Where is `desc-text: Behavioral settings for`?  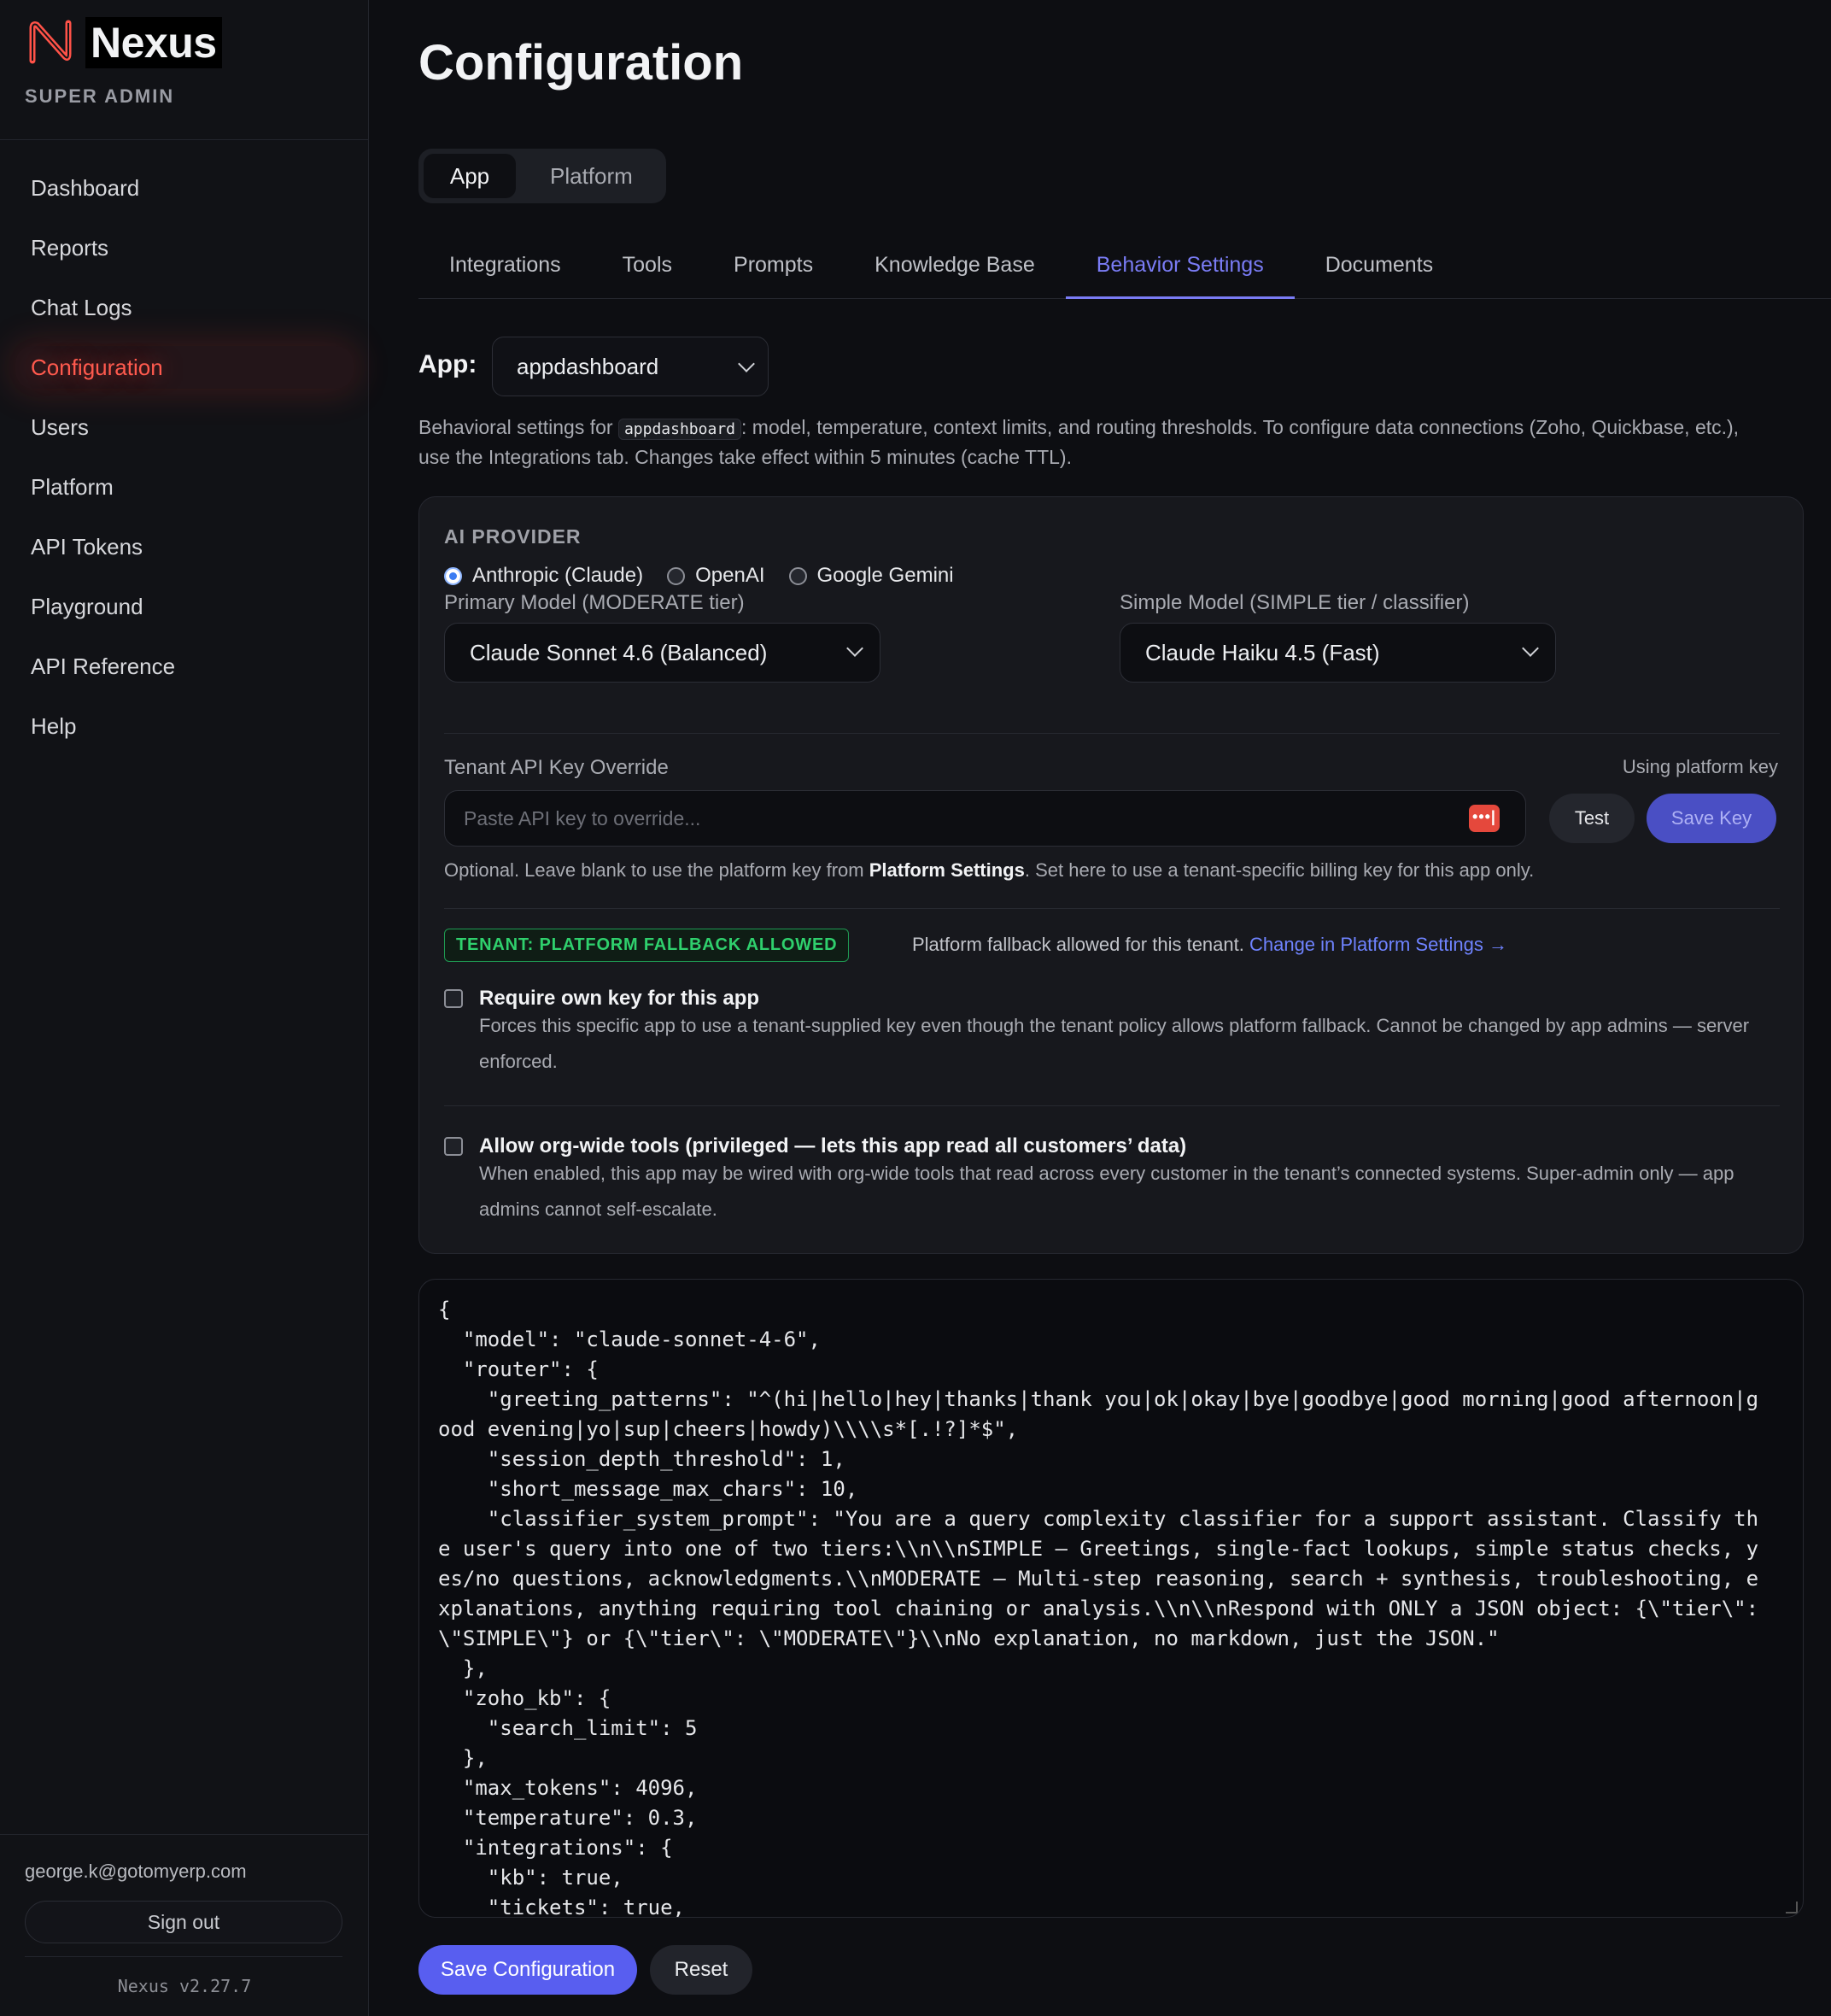
desc-text: Behavioral settings for is located at coordinates (518, 427).